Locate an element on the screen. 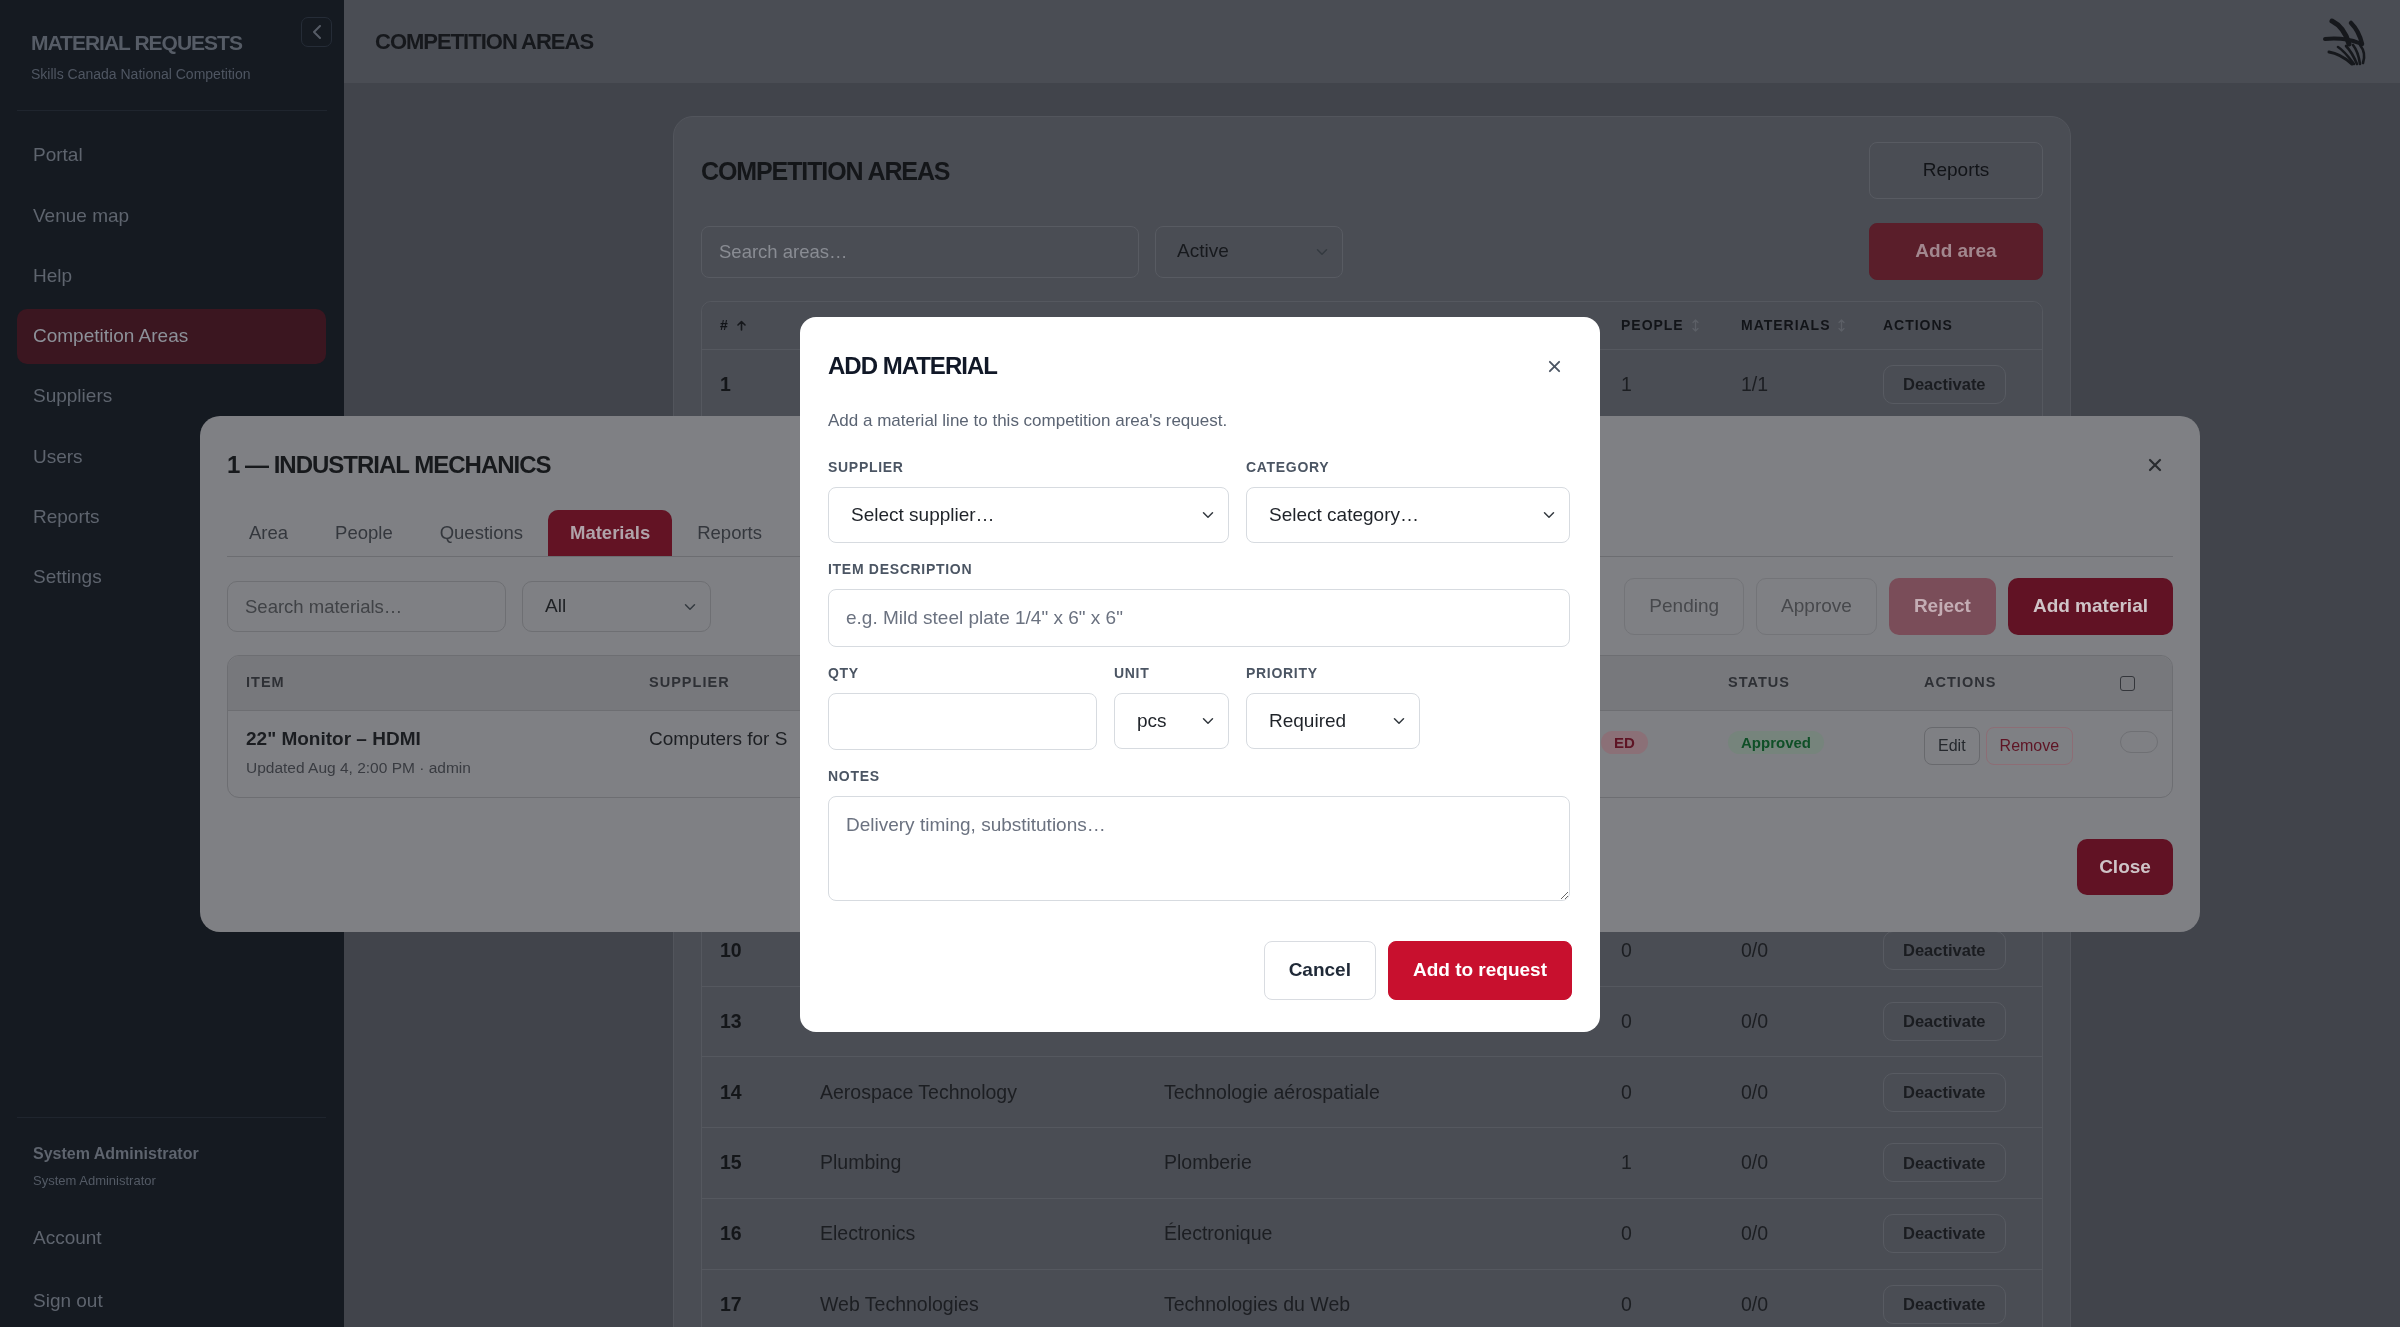 This screenshot has width=2400, height=1327. dropdown: pcs is located at coordinates (1171, 721).